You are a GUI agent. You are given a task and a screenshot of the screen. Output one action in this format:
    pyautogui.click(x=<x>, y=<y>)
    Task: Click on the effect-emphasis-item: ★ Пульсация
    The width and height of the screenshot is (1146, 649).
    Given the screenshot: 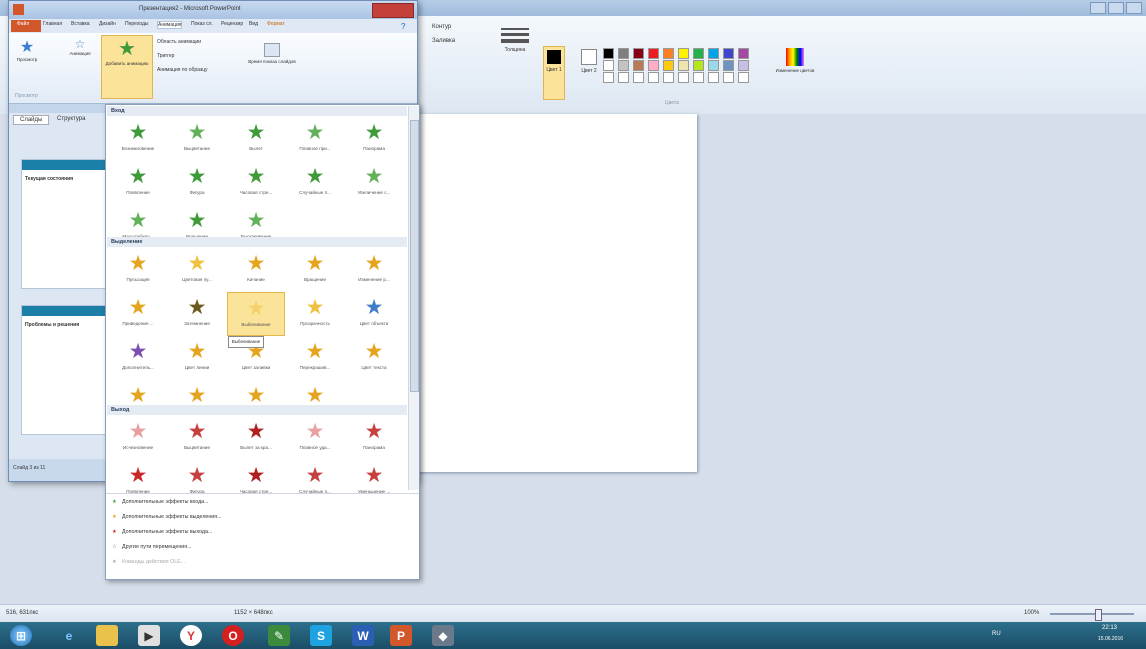 What is the action you would take?
    pyautogui.click(x=138, y=270)
    